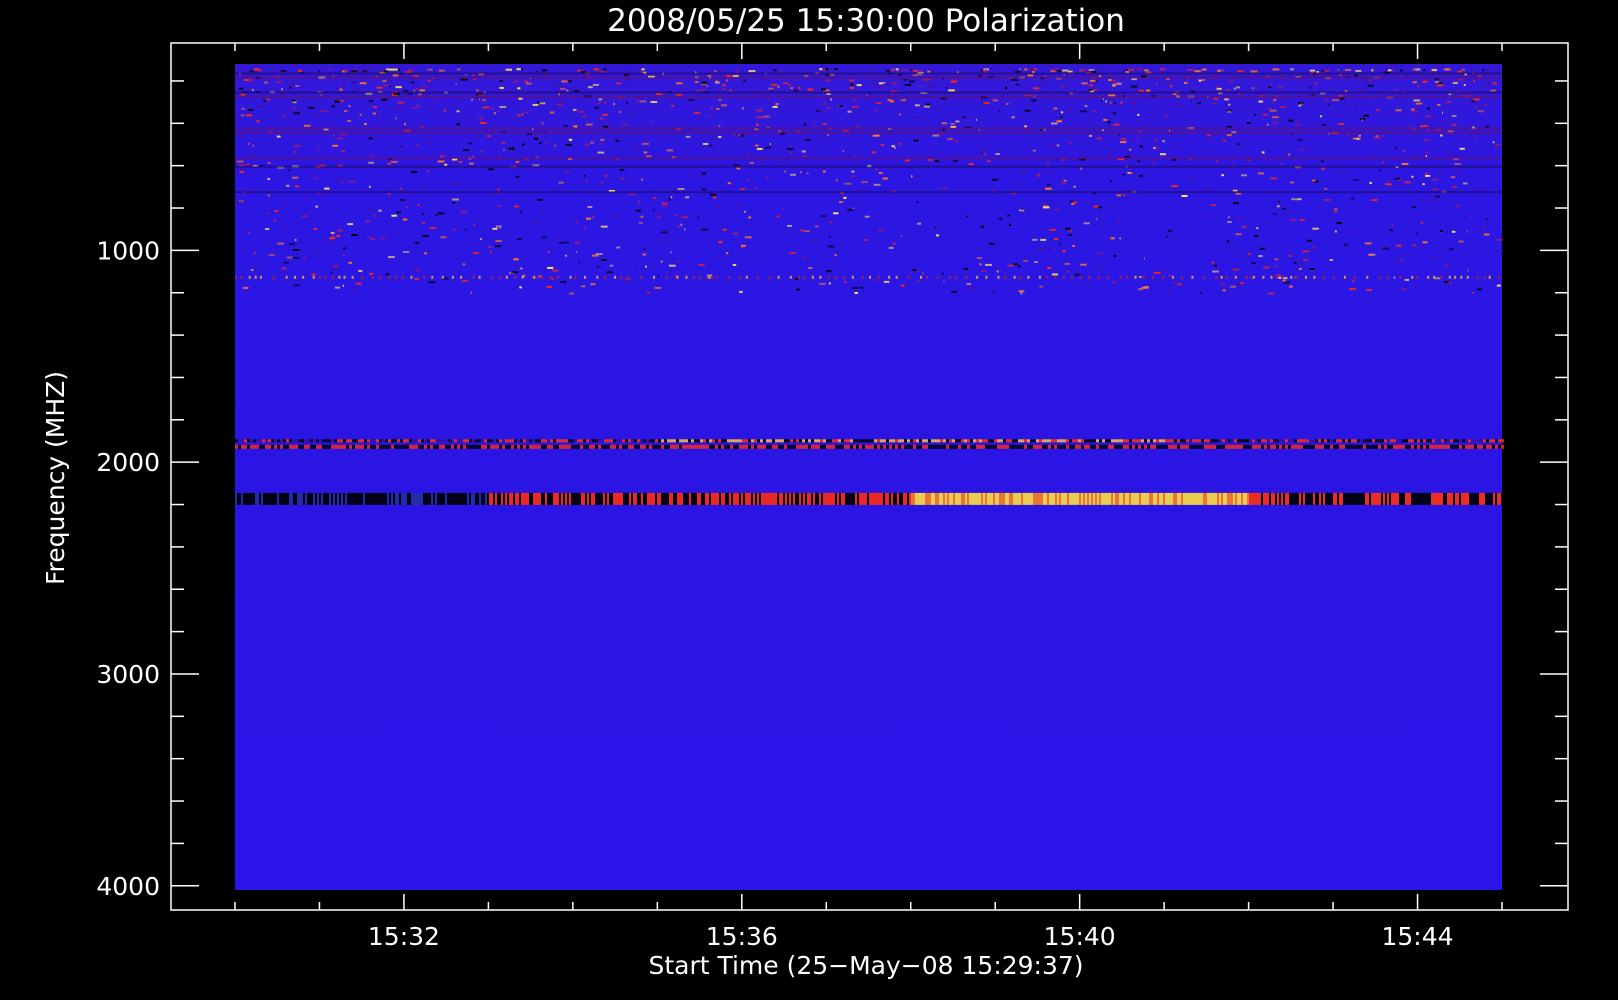  What do you see at coordinates (865, 965) in the screenshot?
I see `x-axis-title: Start Time (25−May−08 15:29:37)` at bounding box center [865, 965].